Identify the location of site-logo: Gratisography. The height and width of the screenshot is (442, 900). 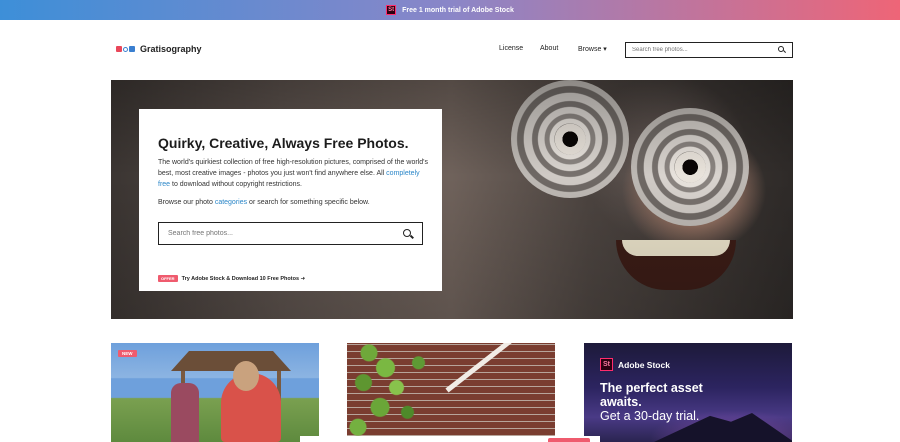
(159, 49).